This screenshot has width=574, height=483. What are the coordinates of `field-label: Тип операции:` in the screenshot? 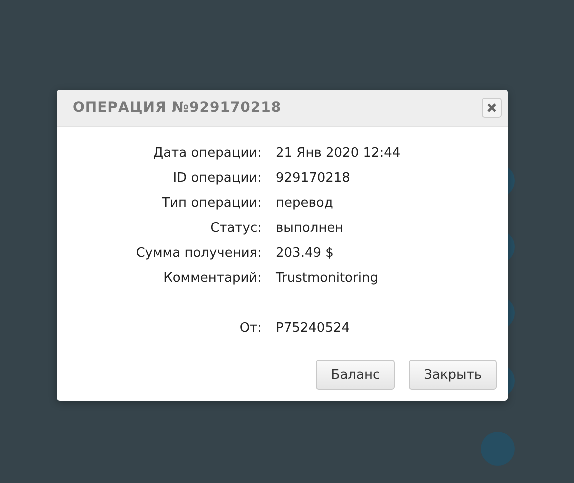 It's located at (211, 203).